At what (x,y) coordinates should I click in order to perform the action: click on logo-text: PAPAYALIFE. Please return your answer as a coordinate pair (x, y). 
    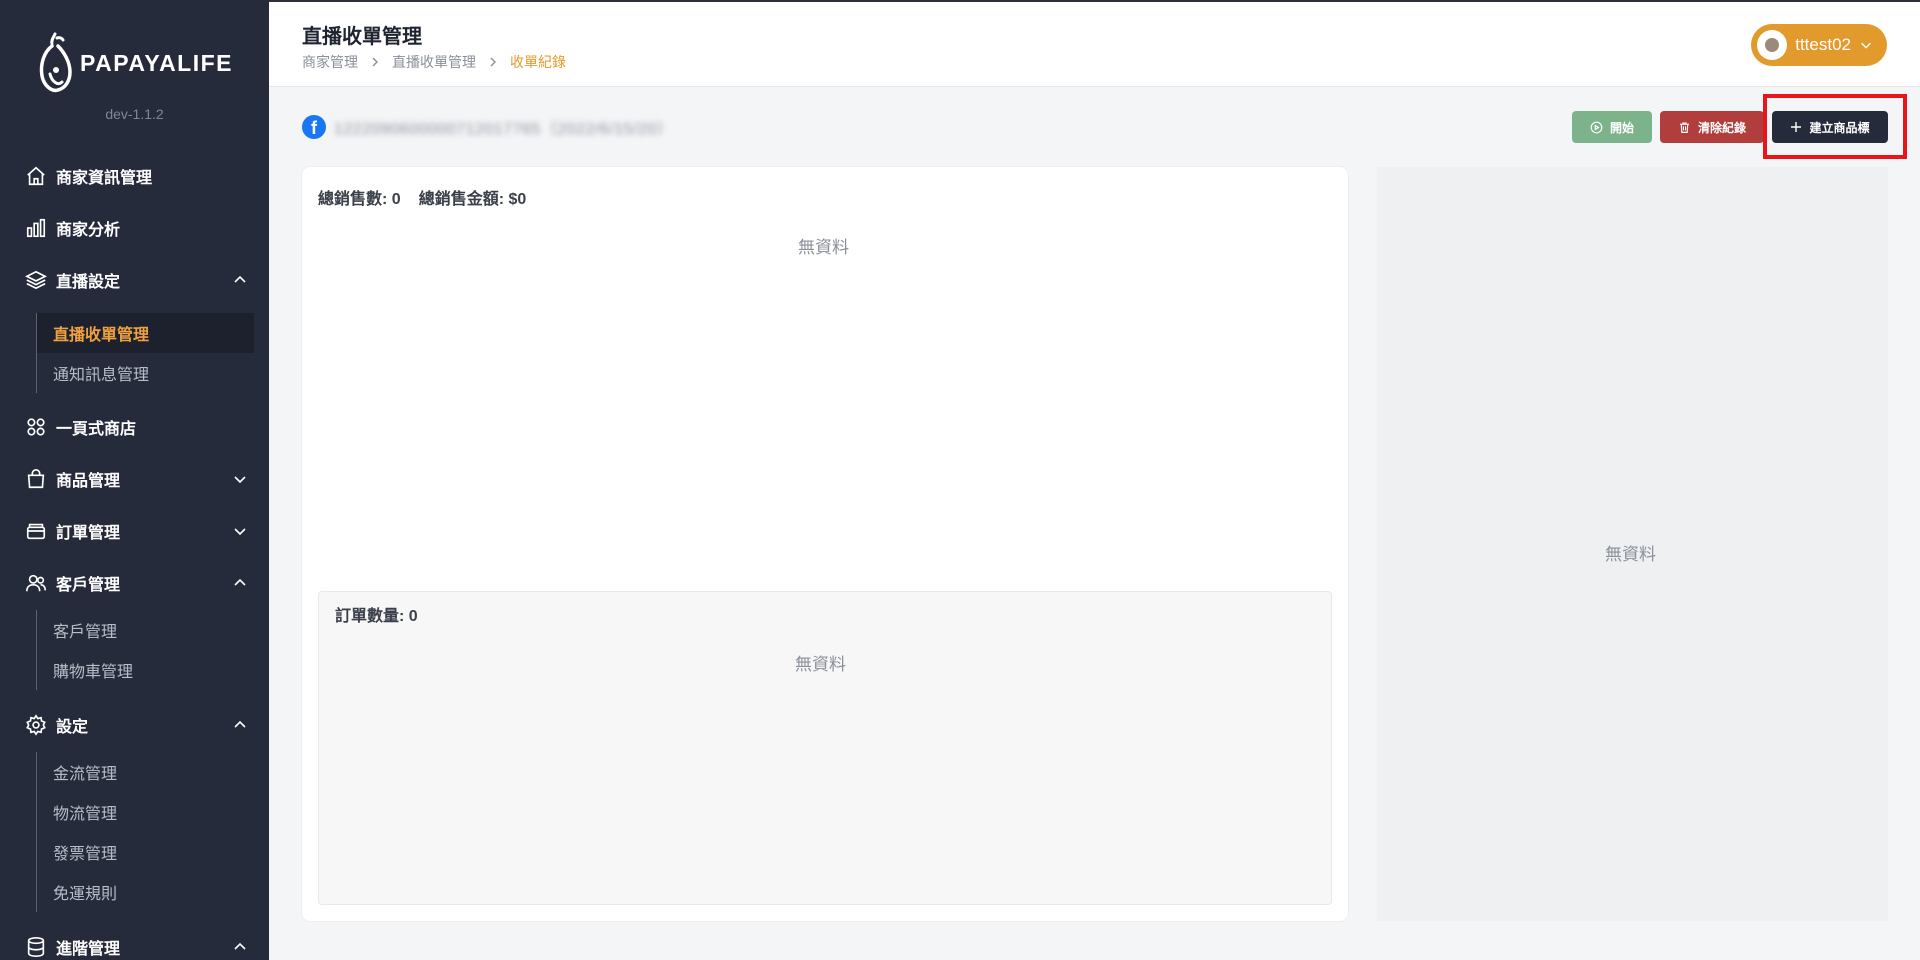
    Looking at the image, I should click on (156, 62).